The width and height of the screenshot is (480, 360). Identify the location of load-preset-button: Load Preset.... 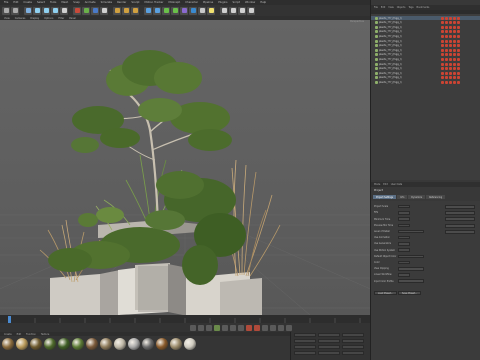
(385, 293).